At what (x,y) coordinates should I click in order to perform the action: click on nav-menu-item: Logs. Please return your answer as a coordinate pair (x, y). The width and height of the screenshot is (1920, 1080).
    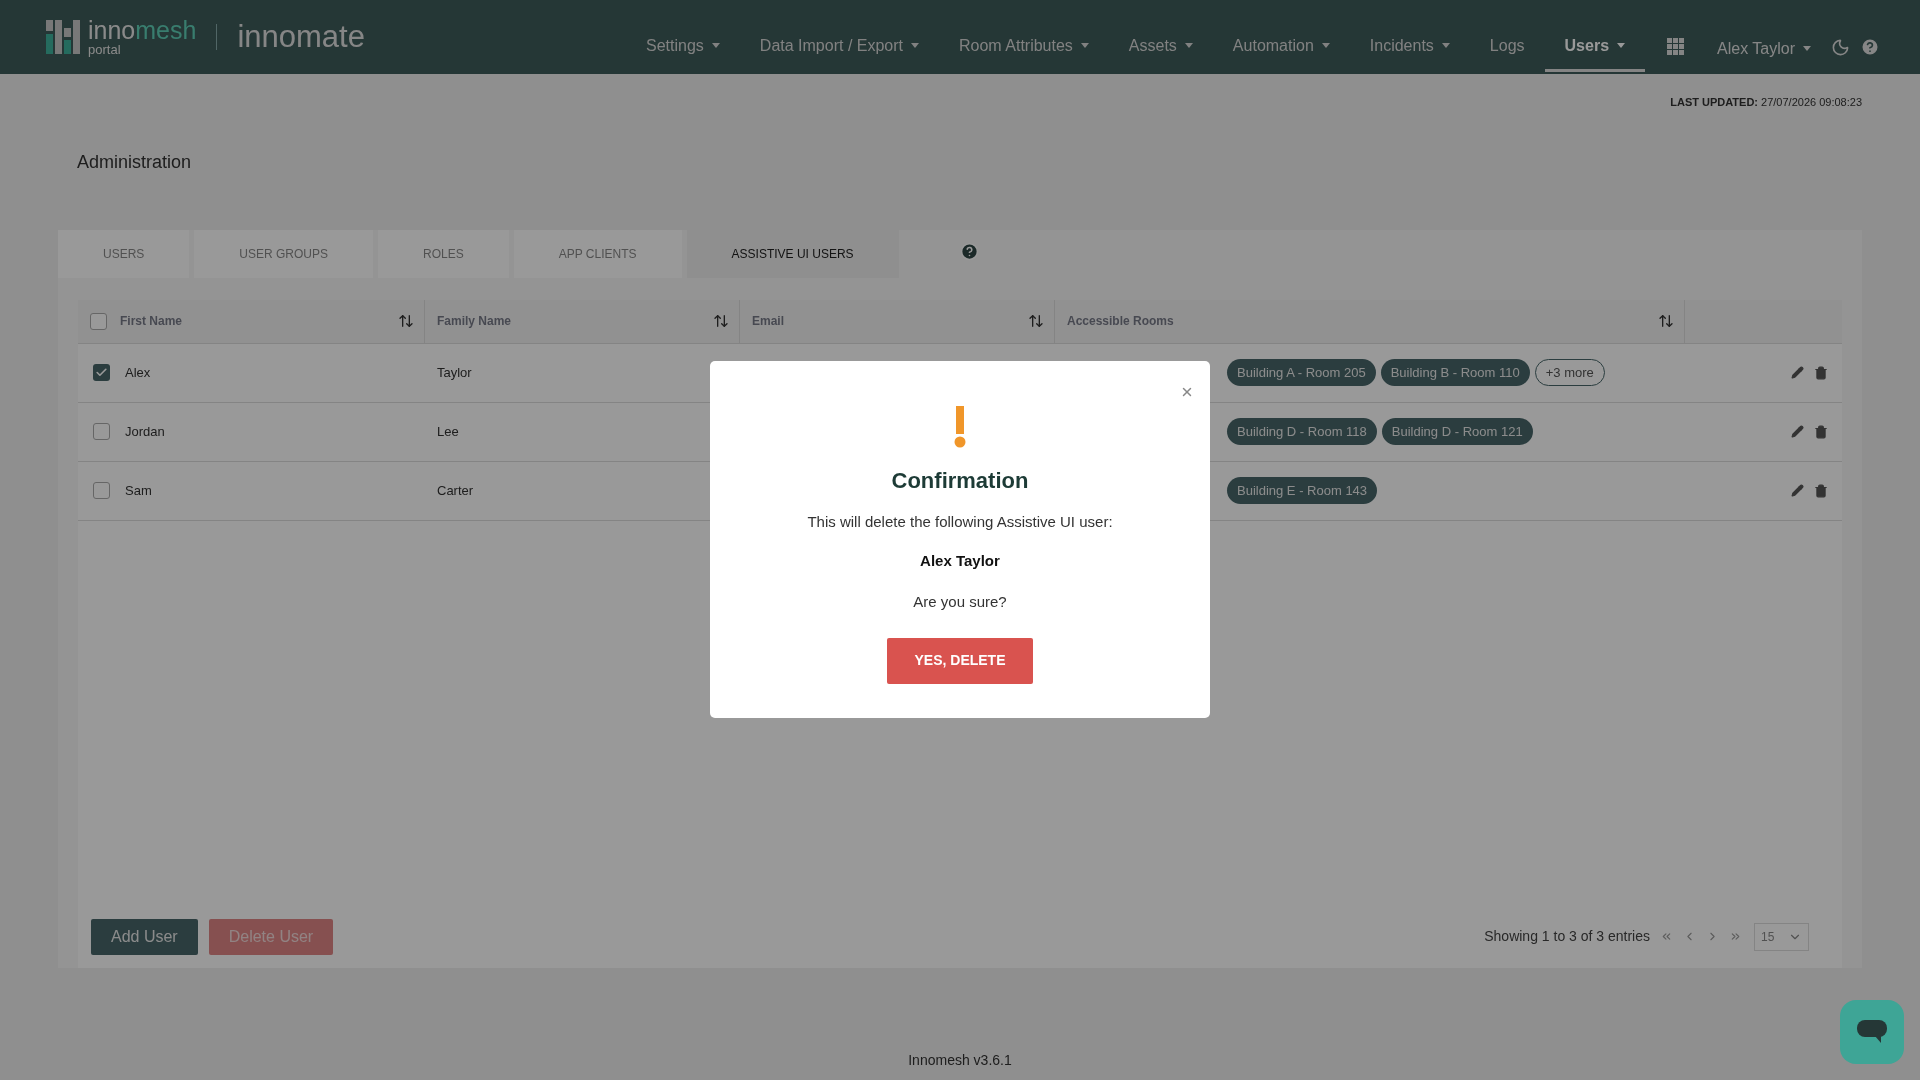
    Looking at the image, I should click on (1507, 47).